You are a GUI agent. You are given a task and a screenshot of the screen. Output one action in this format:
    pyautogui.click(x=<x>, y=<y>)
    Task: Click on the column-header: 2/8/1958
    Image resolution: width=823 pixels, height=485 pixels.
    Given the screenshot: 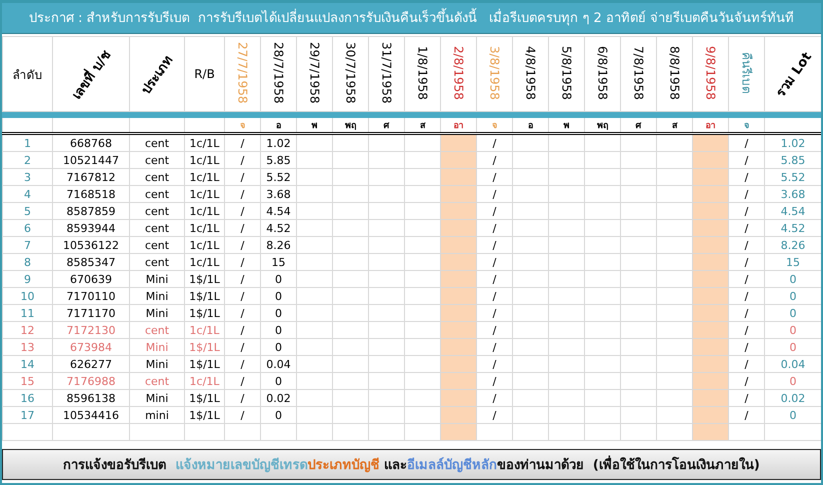 What is the action you would take?
    pyautogui.click(x=458, y=73)
    